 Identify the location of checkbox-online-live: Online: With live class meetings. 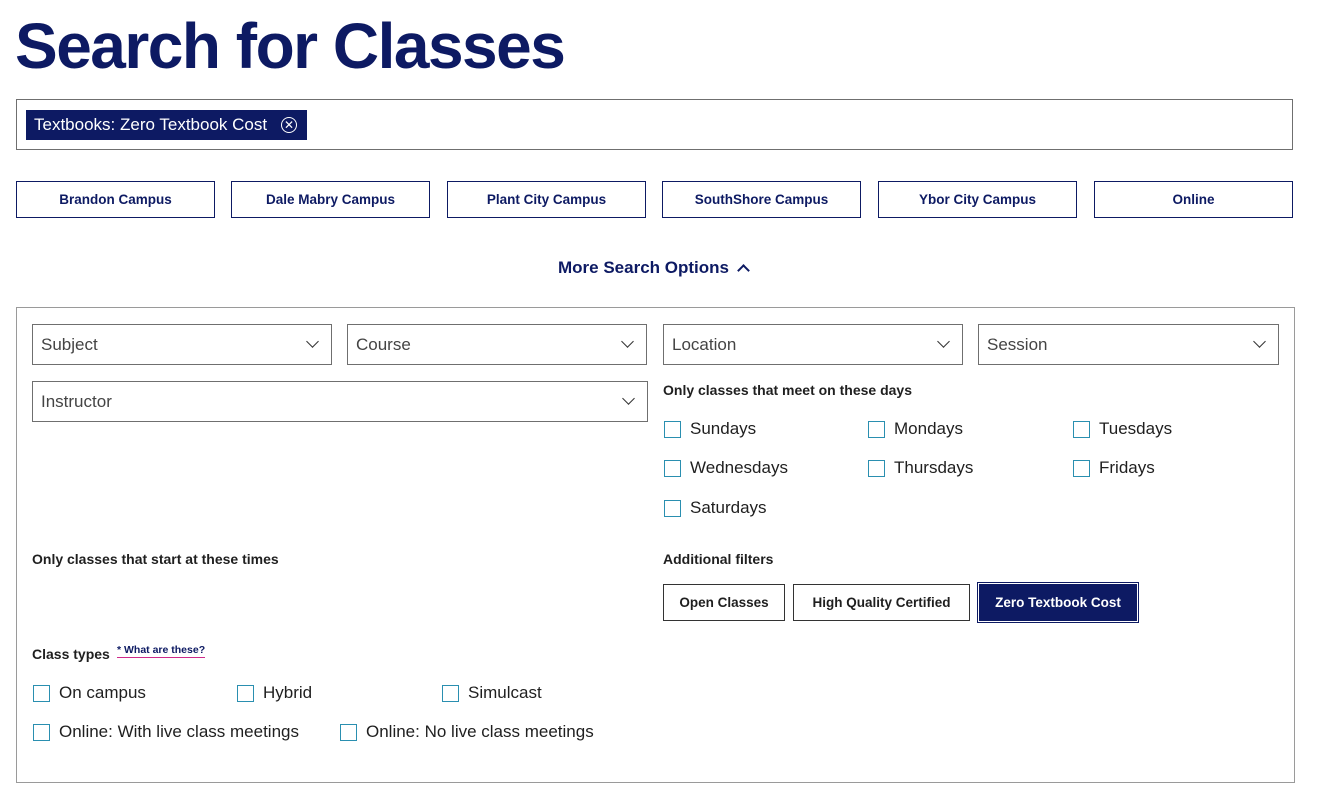
(166, 732).